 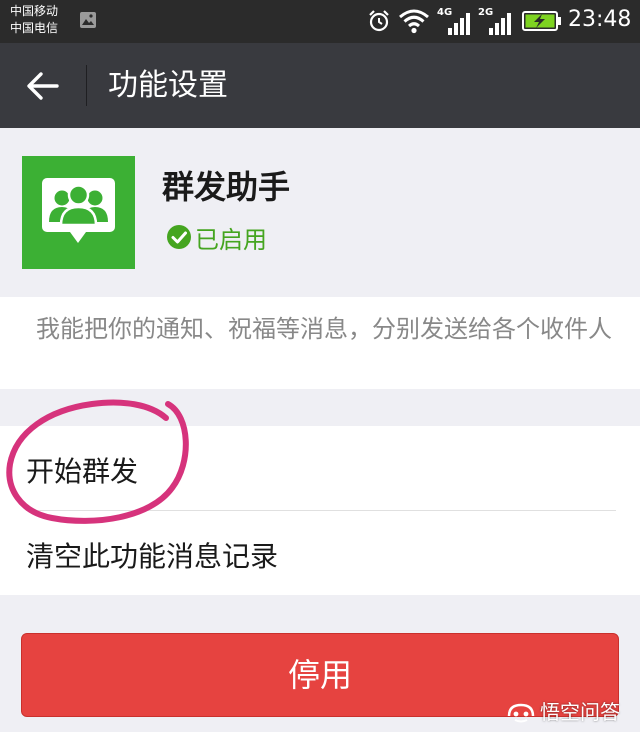 I want to click on description-panel: 我能把你的通知、祝福等消息，分别发送给各个收件人, so click(x=320, y=343).